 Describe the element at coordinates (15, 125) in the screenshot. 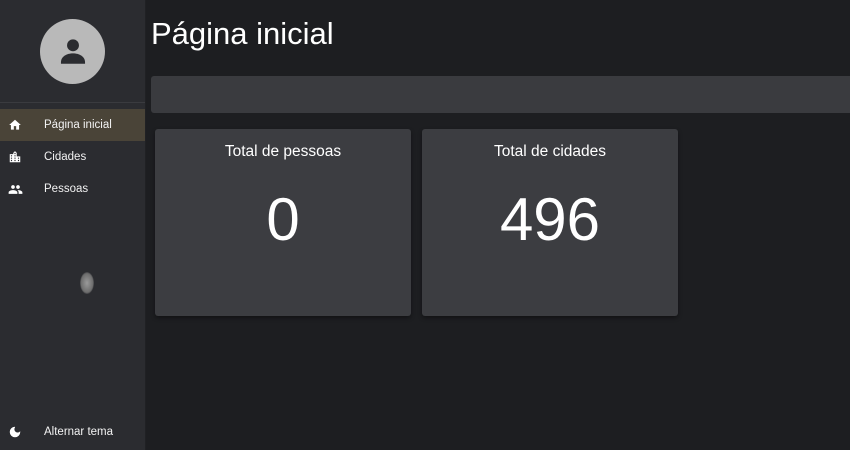

I see `home-icon` at that location.